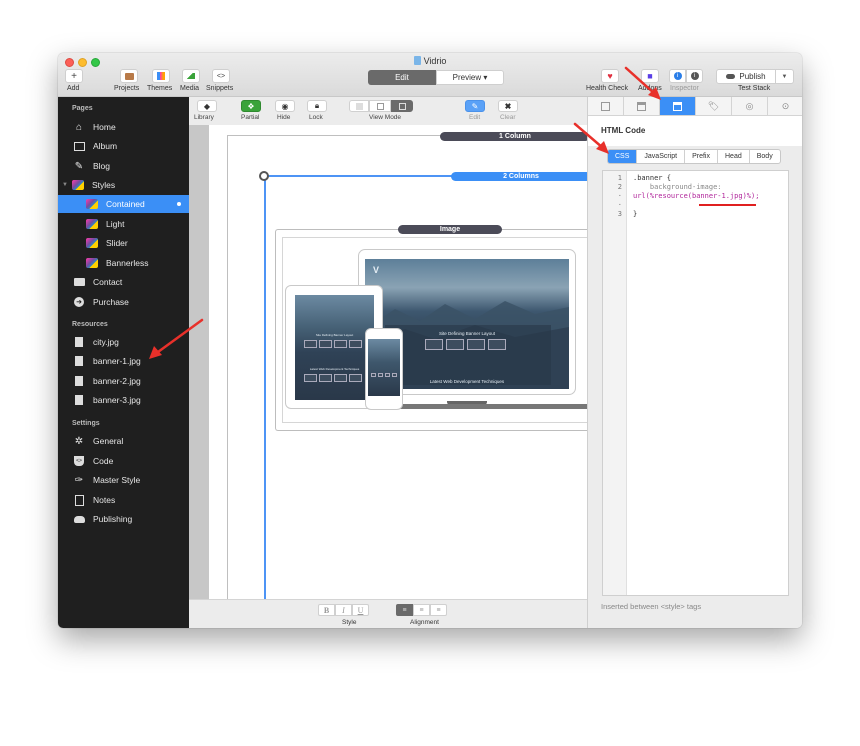 The width and height of the screenshot is (860, 746). What do you see at coordinates (385, 117) in the screenshot?
I see `view-mode-label: View Mode` at bounding box center [385, 117].